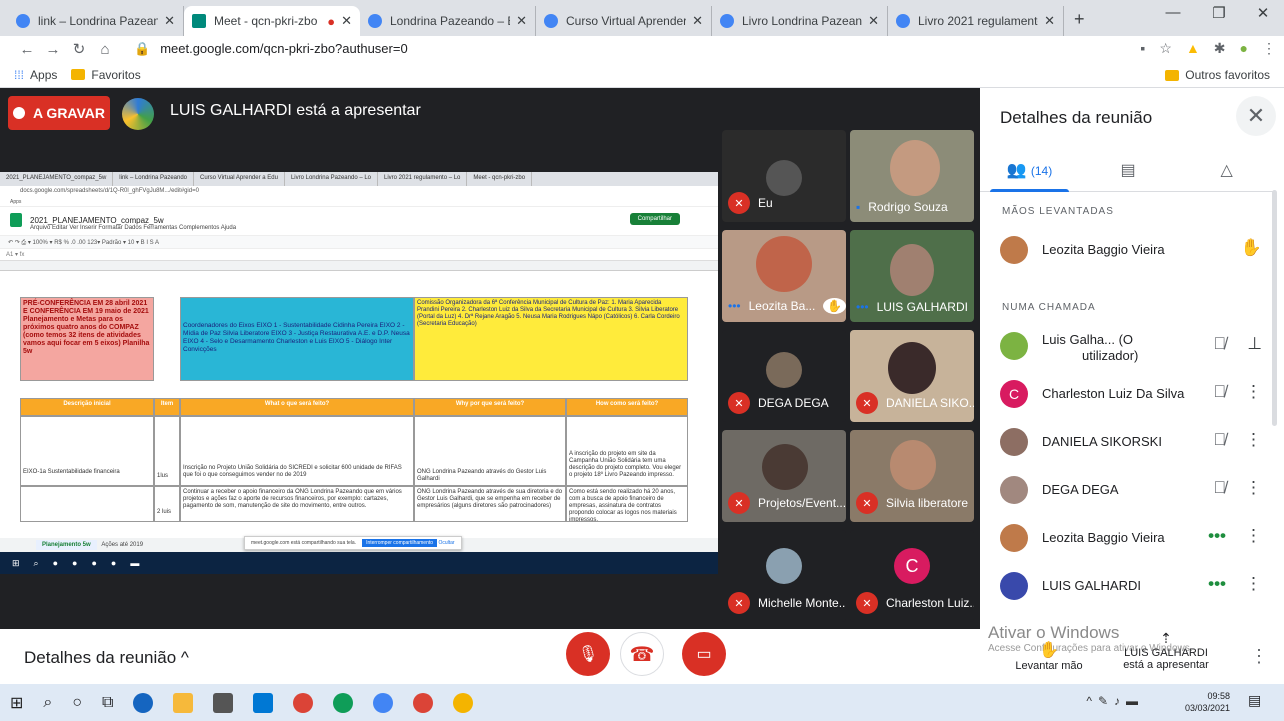  What do you see at coordinates (912, 276) in the screenshot?
I see `participant-tile: ••• LUIS GALHARDI` at bounding box center [912, 276].